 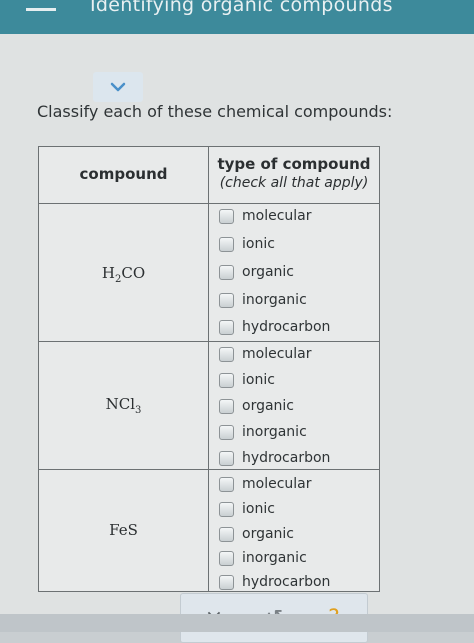 I want to click on compound-formula-ncl3: NCl3, so click(x=123, y=405).